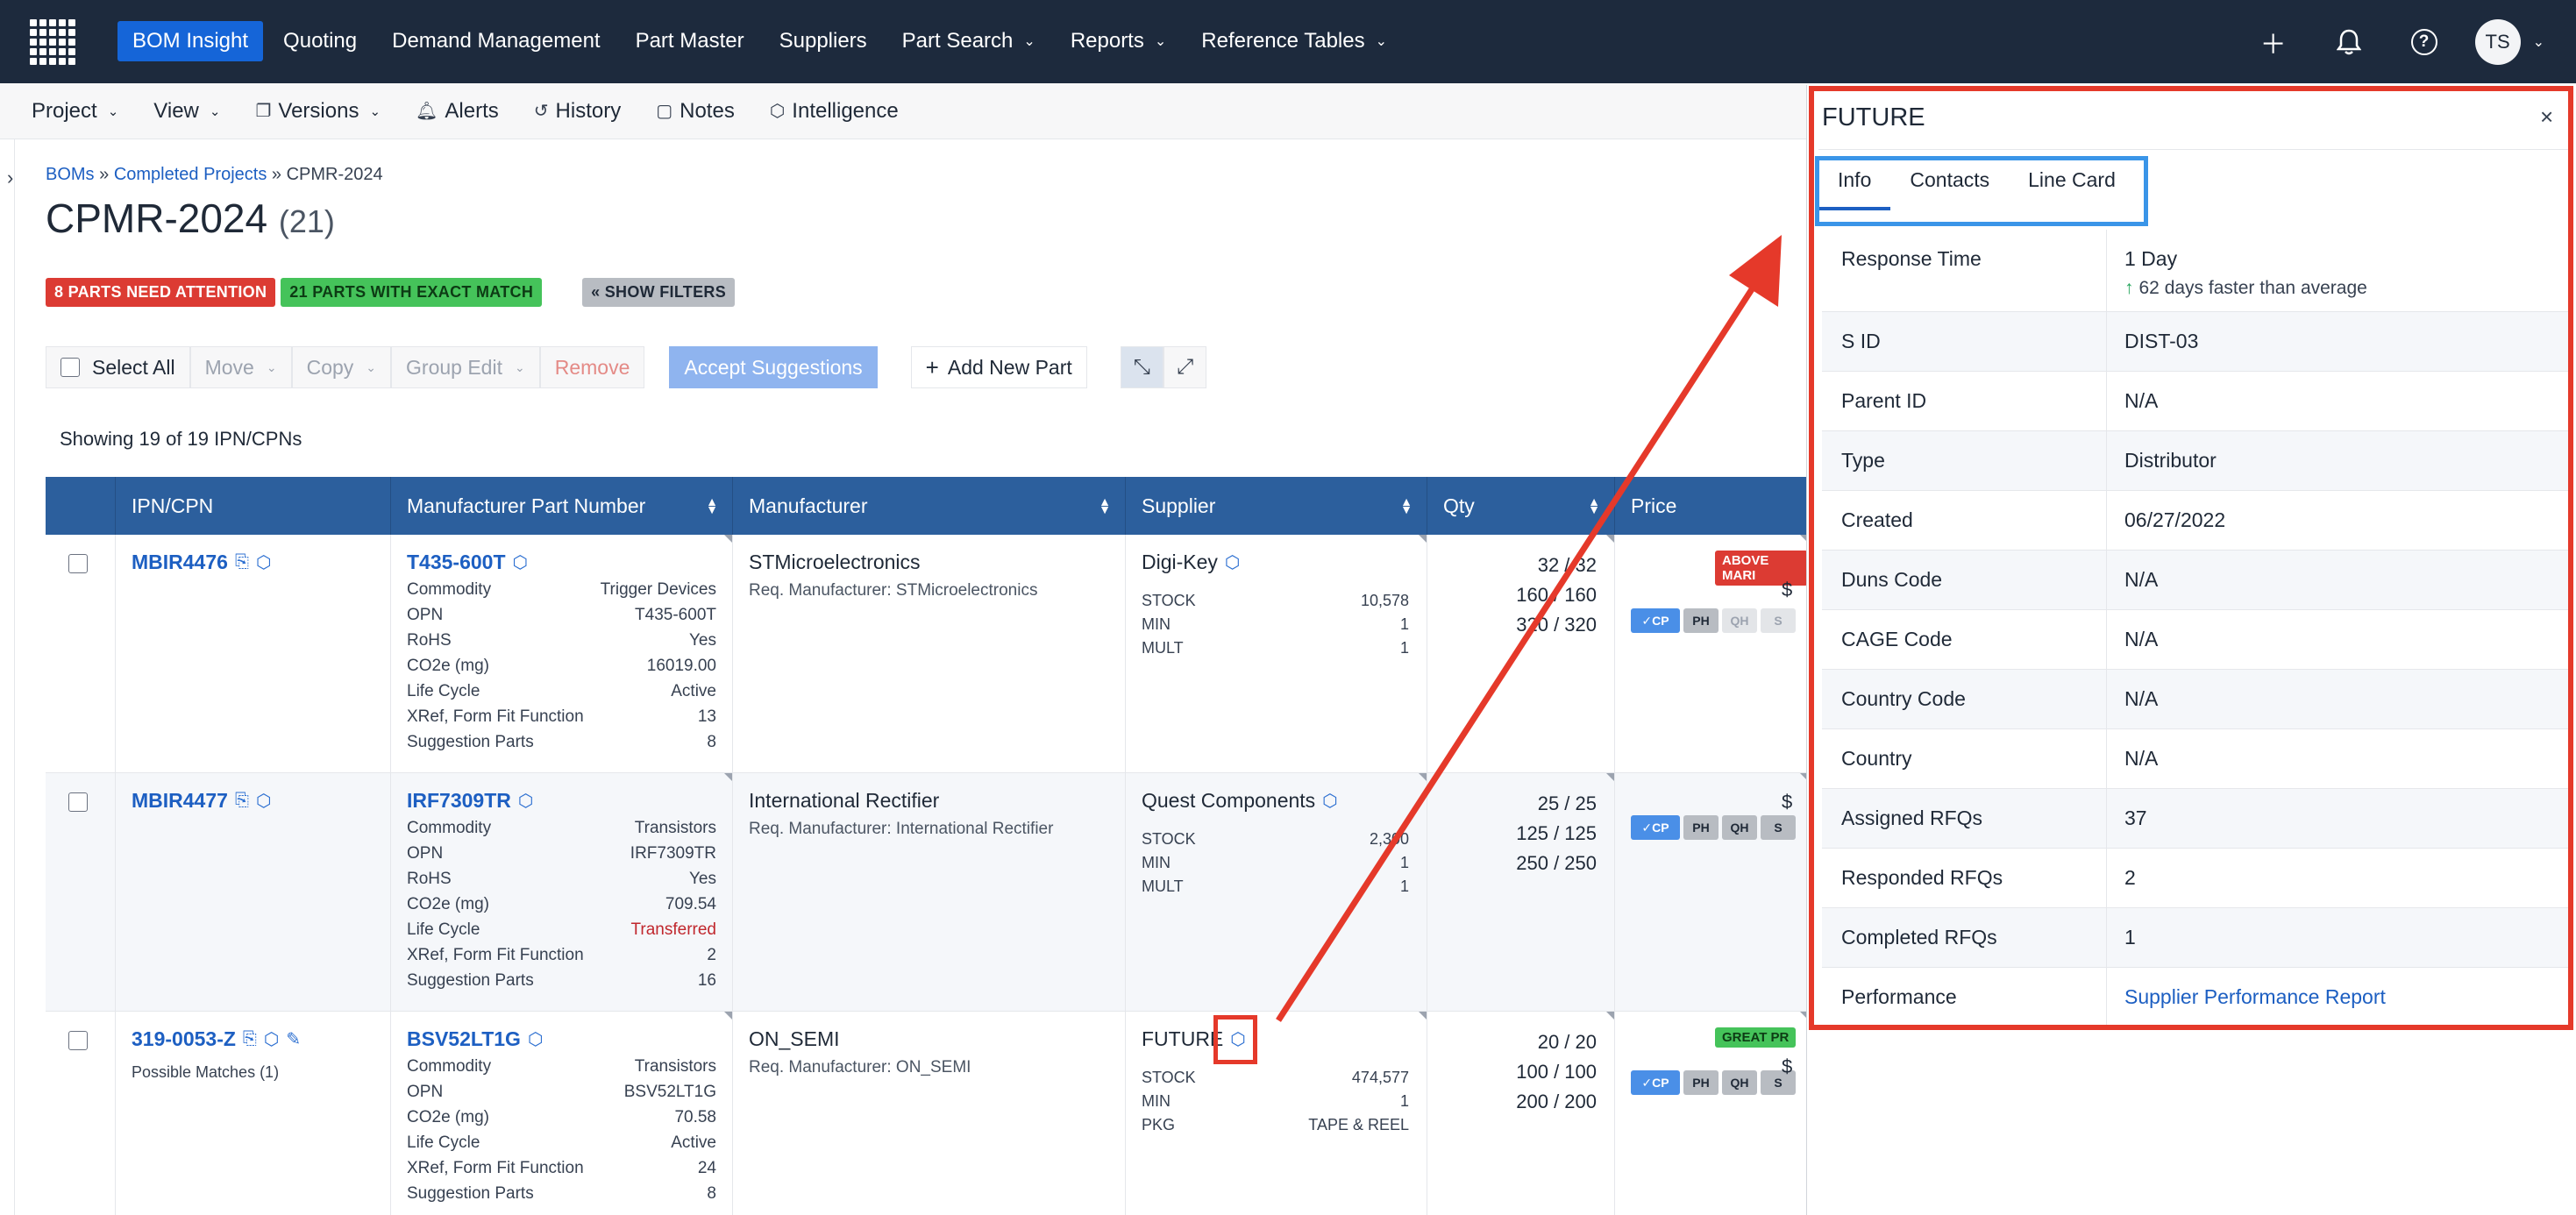 The height and width of the screenshot is (1215, 2576). Describe the element at coordinates (1185, 367) in the screenshot. I see `expand-icon: ⤢` at that location.